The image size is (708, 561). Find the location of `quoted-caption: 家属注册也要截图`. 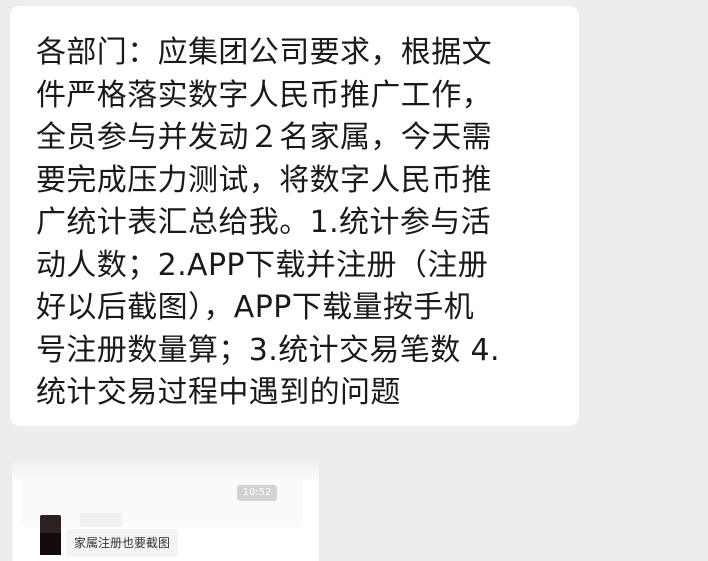

quoted-caption: 家属注册也要截图 is located at coordinates (122, 543).